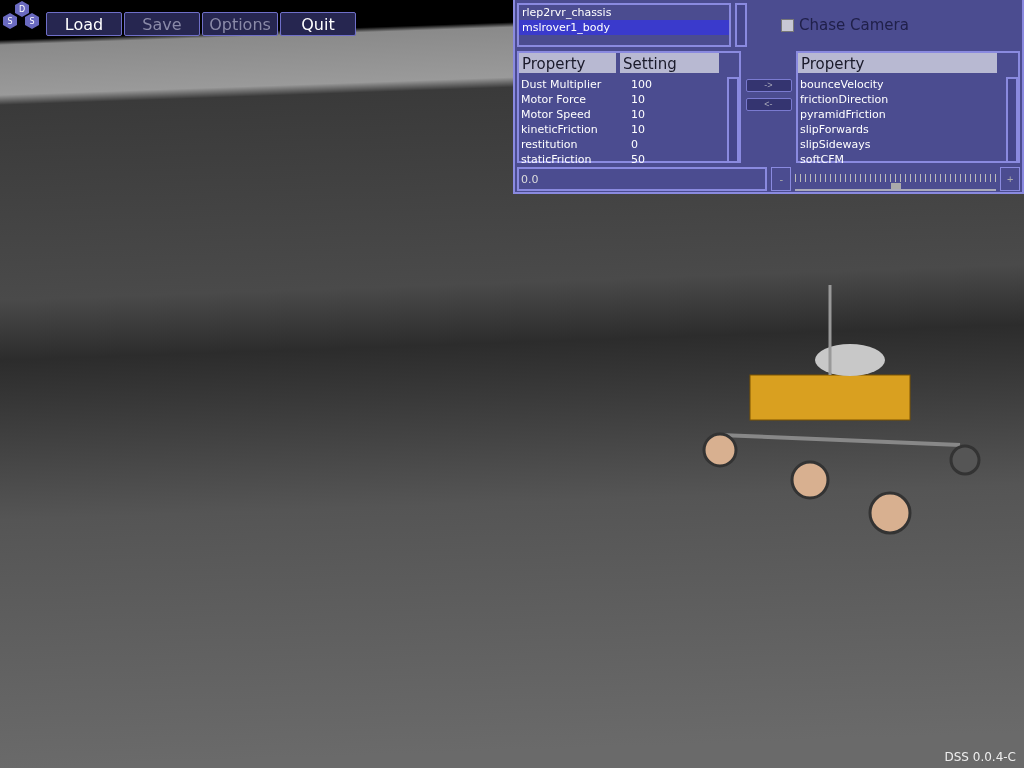  I want to click on table-cell-text: restitution, so click(549, 144).